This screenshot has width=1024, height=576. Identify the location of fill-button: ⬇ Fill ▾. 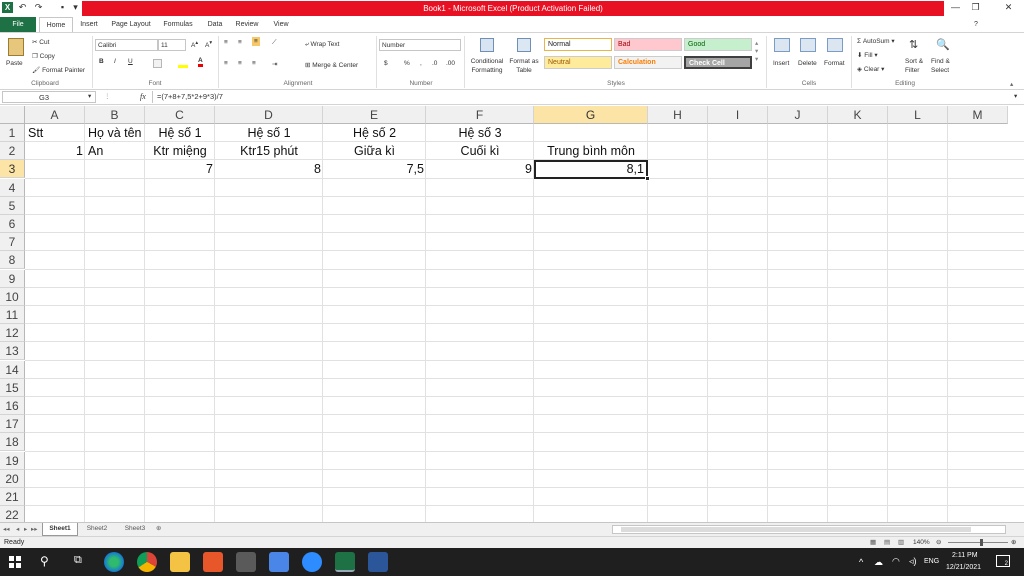
(867, 55).